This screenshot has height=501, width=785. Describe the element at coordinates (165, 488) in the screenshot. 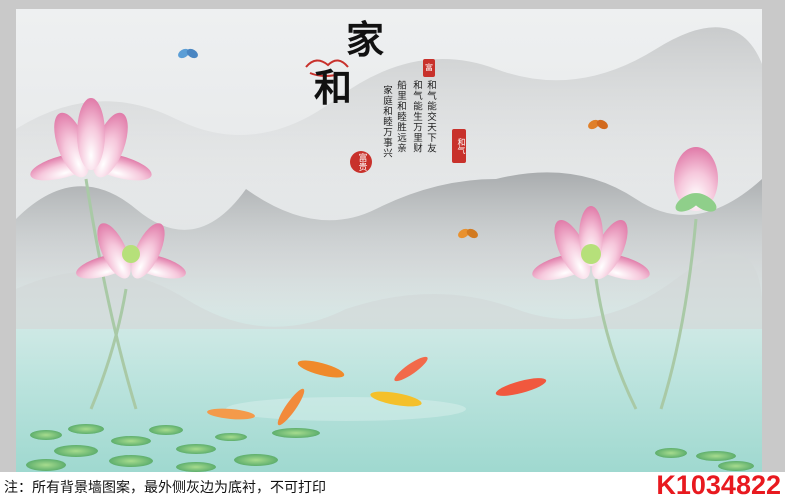

I see `printing-note: 注：所有背景墙图案，最外侧灰边为底衬，不可打印` at that location.